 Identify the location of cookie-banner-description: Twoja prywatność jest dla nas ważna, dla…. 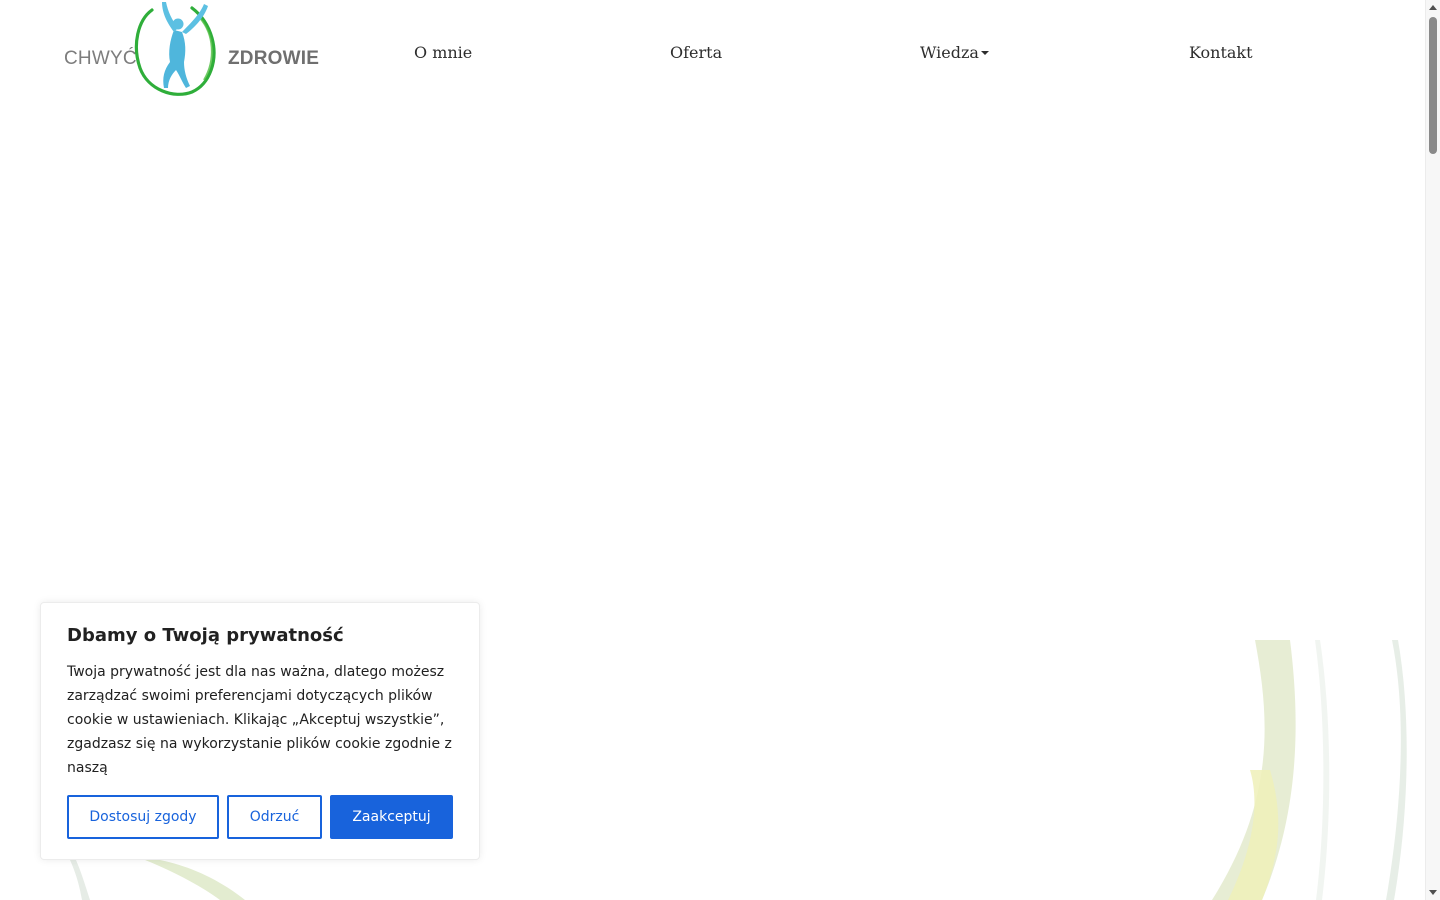
(259, 720).